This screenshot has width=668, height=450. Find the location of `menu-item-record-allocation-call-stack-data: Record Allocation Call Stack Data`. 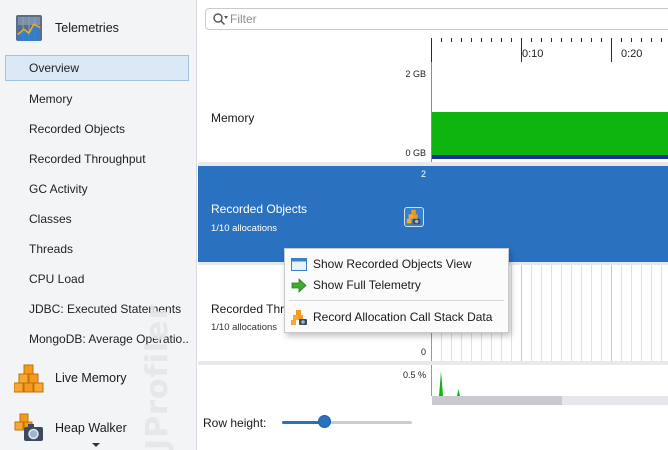

menu-item-record-allocation-call-stack-data: Record Allocation Call Stack Data is located at coordinates (396, 317).